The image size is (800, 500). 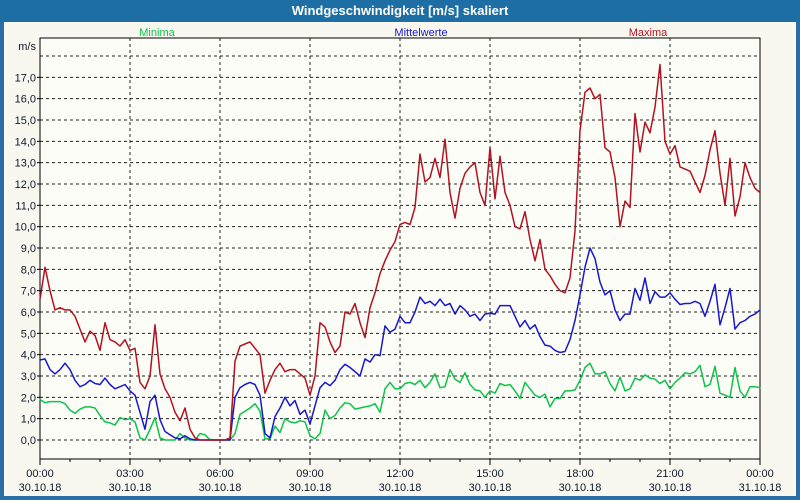 What do you see at coordinates (25, 142) in the screenshot?
I see `svg-text: 14,0` at bounding box center [25, 142].